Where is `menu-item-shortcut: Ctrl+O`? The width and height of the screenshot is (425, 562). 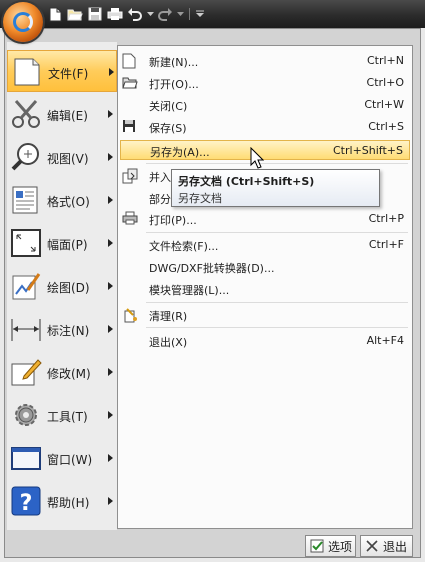
menu-item-shortcut: Ctrl+O is located at coordinates (385, 82).